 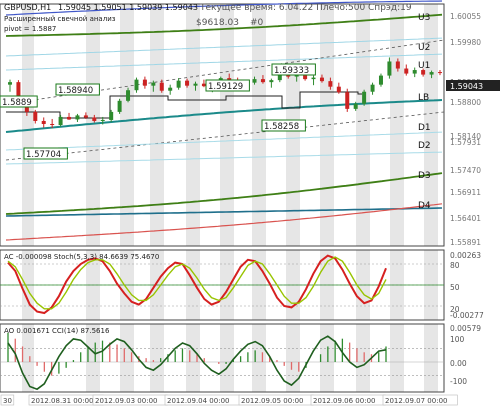 I want to click on cci-axis-tick: 0.00579, so click(x=465, y=328).